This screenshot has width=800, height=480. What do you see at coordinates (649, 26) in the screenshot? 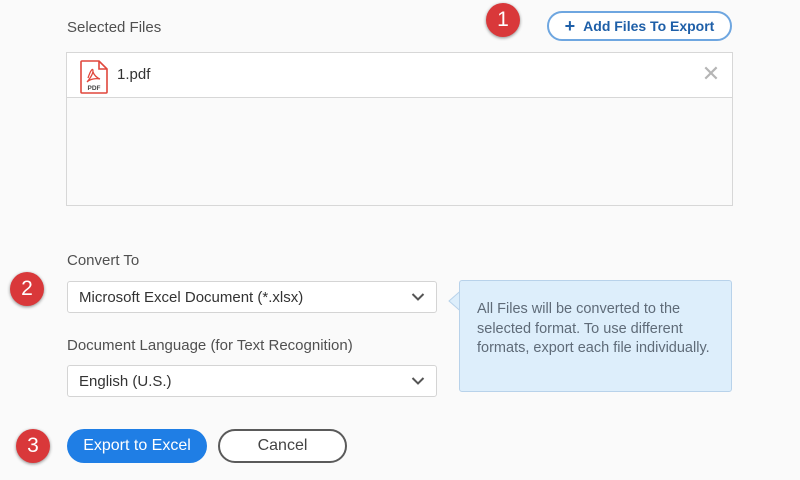
I see `add-files-label: Add Files To Export` at bounding box center [649, 26].